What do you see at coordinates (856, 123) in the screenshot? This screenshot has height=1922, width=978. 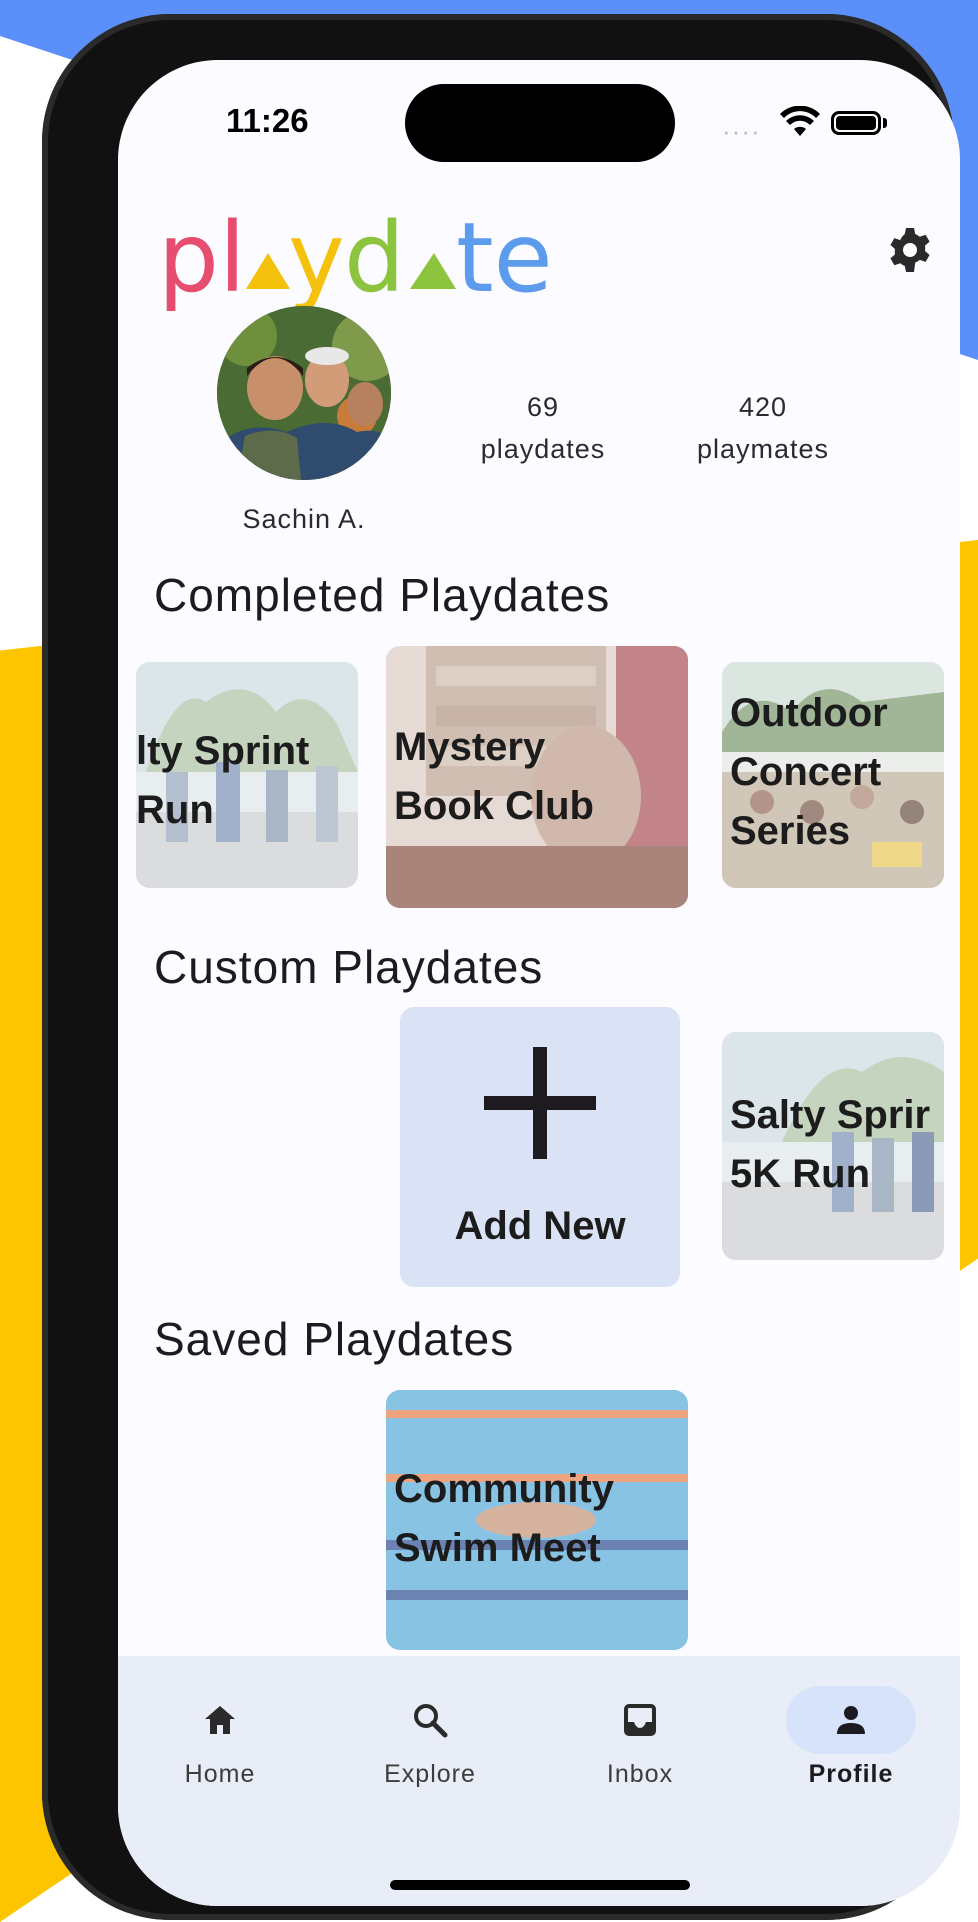 I see `battery-icon` at bounding box center [856, 123].